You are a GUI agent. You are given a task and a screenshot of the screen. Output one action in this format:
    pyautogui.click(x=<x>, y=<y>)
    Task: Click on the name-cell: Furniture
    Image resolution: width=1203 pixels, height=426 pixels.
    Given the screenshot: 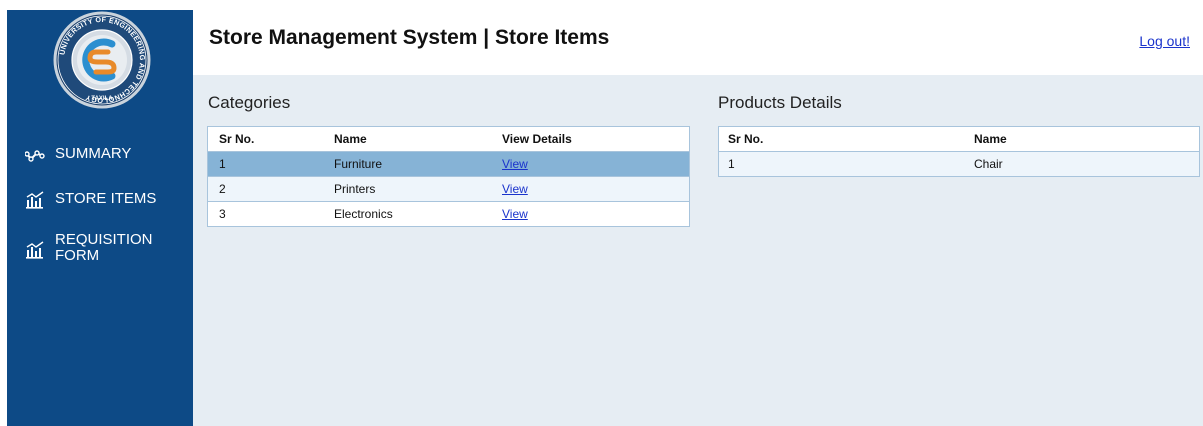 What is the action you would take?
    pyautogui.click(x=418, y=164)
    